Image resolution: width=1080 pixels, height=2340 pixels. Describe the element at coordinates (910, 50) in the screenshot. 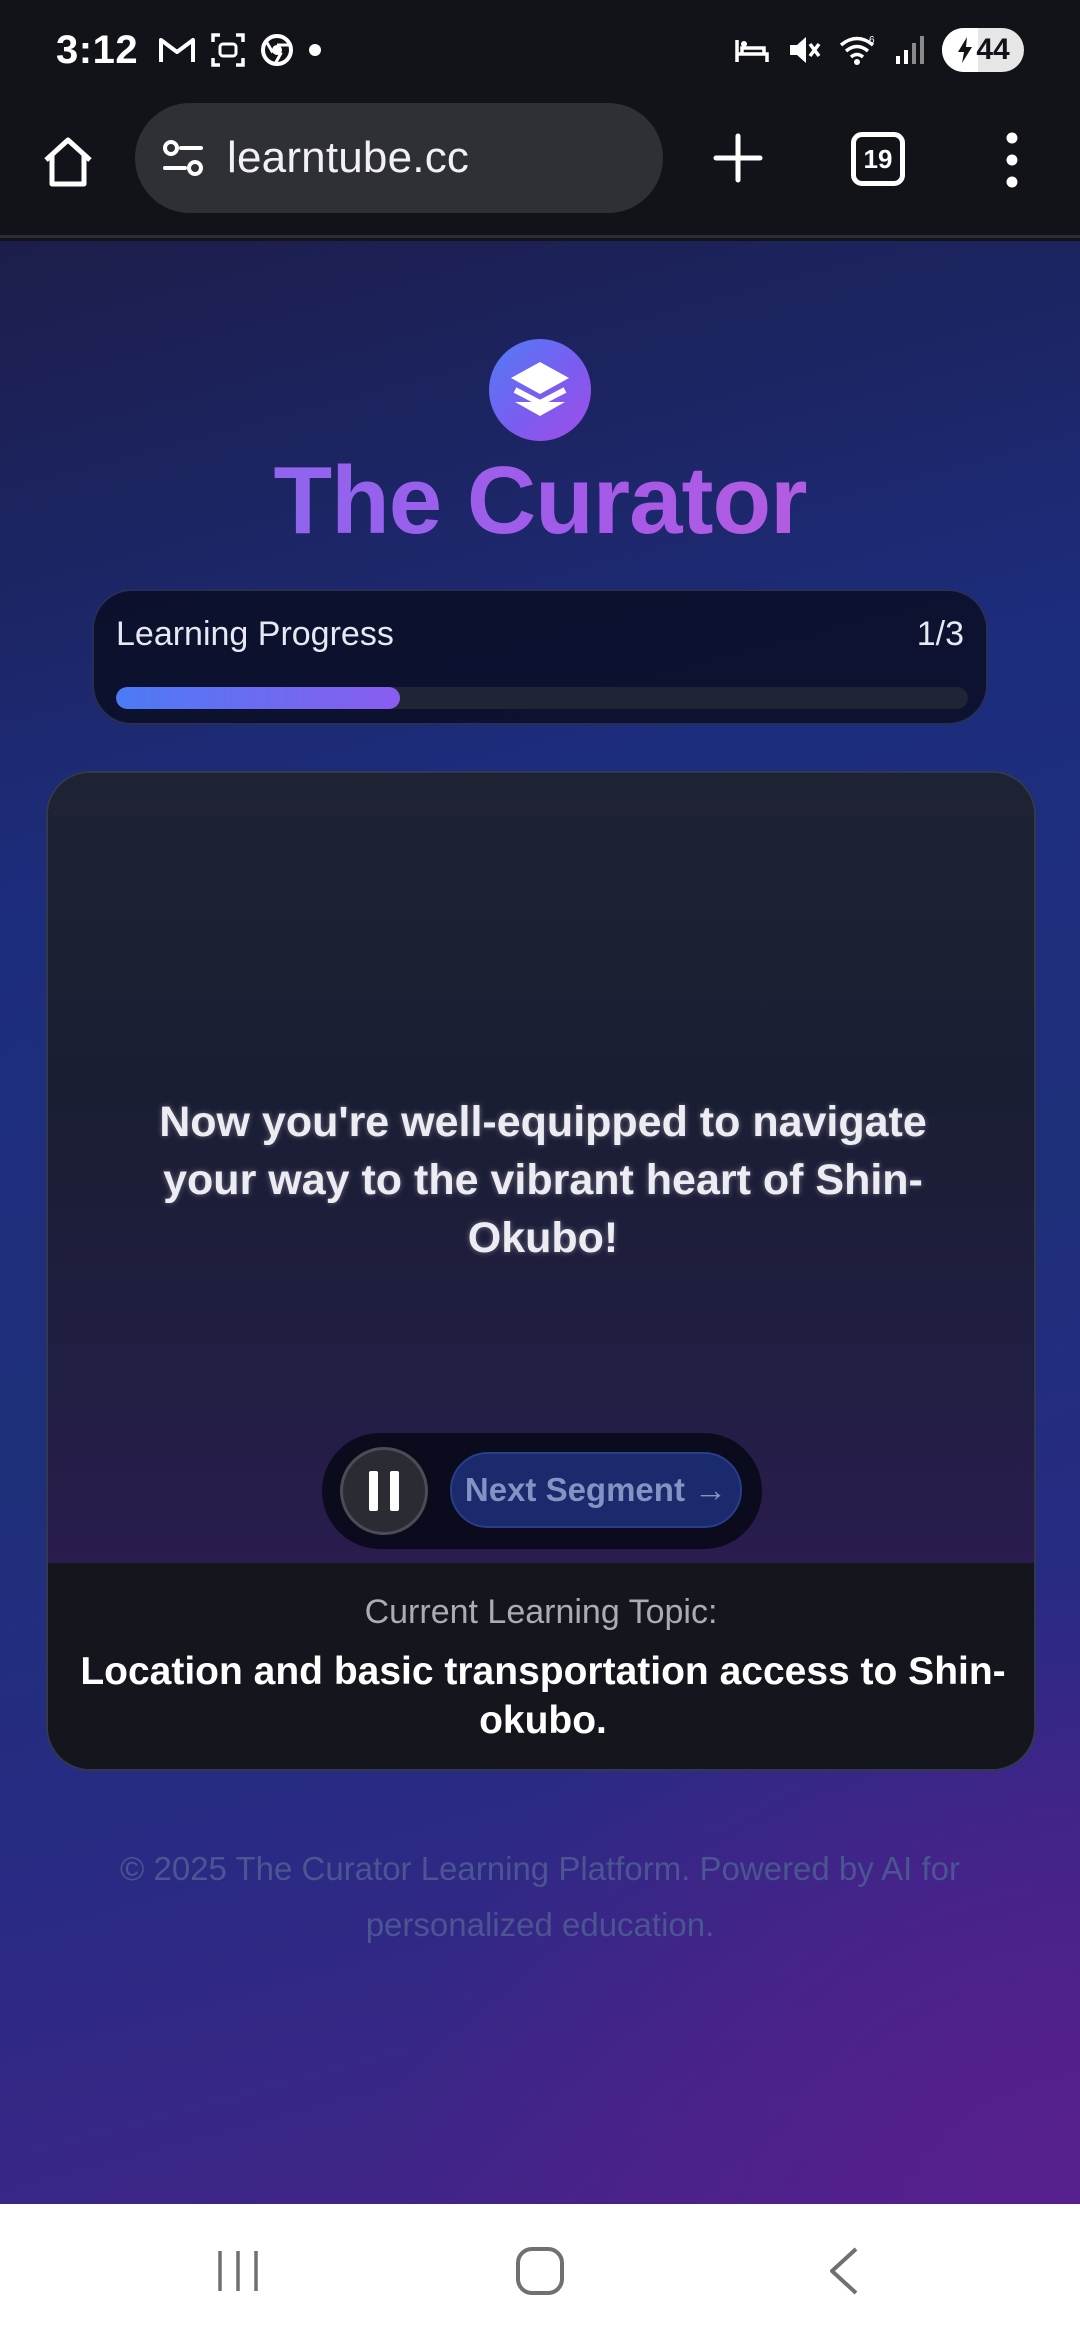

I see `signal-icon` at that location.